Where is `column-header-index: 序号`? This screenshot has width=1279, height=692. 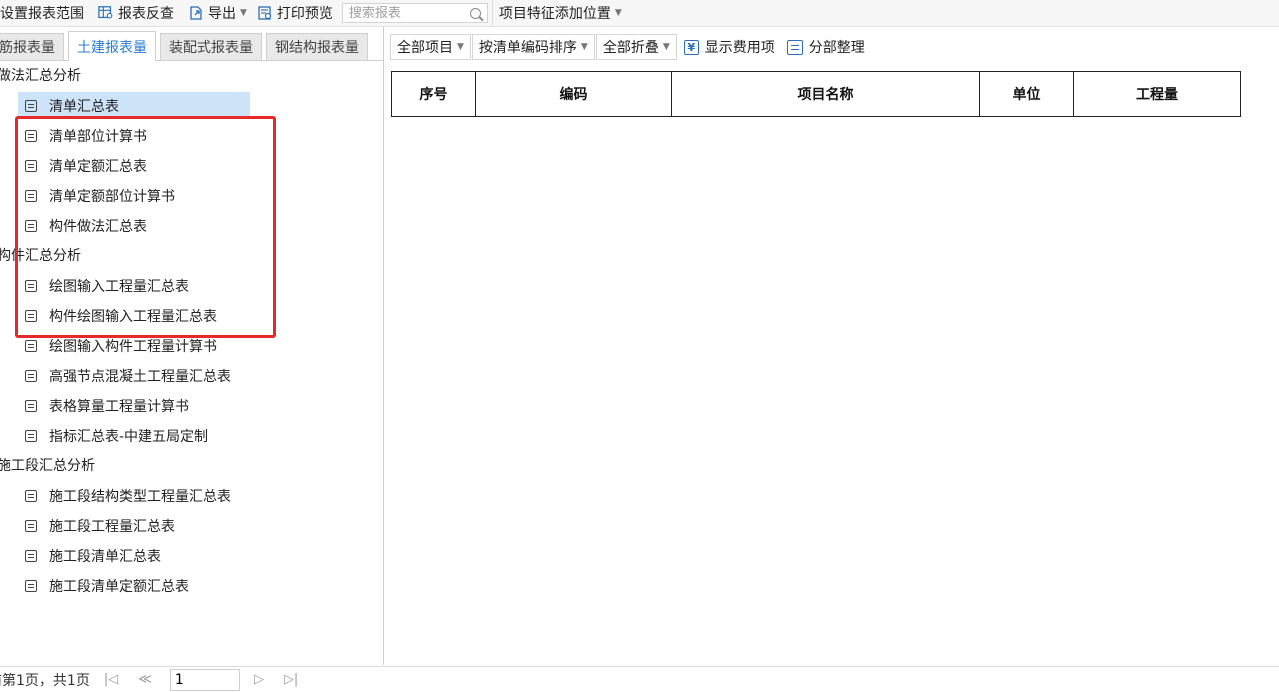 column-header-index: 序号 is located at coordinates (433, 94).